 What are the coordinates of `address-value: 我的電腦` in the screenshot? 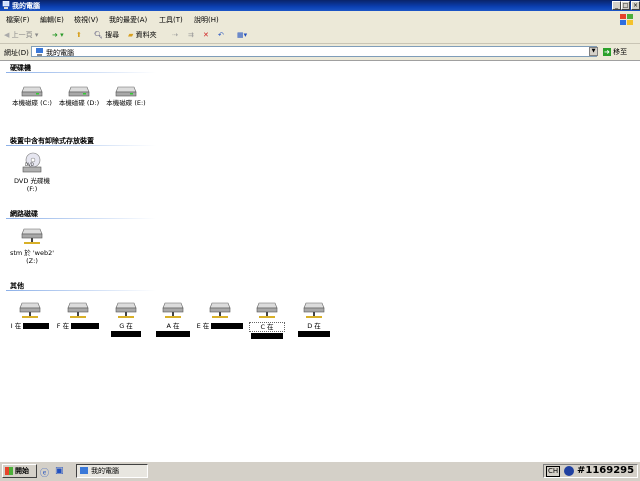 It's located at (60, 53).